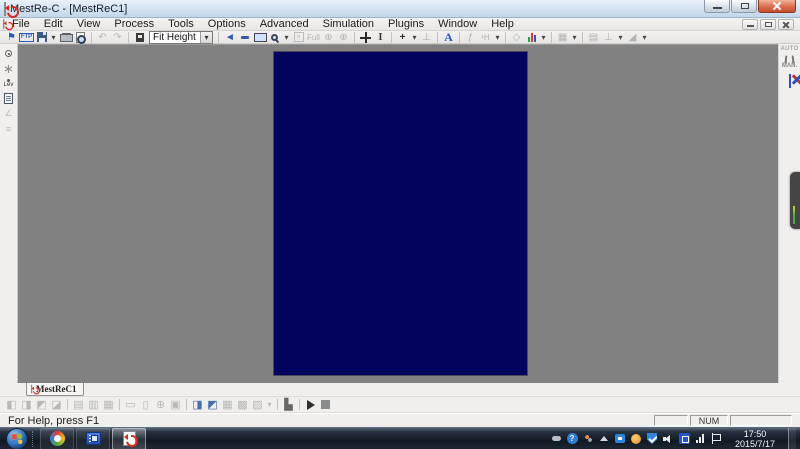  Describe the element at coordinates (227, 405) in the screenshot. I see `grid-snap-icon: ▦` at that location.